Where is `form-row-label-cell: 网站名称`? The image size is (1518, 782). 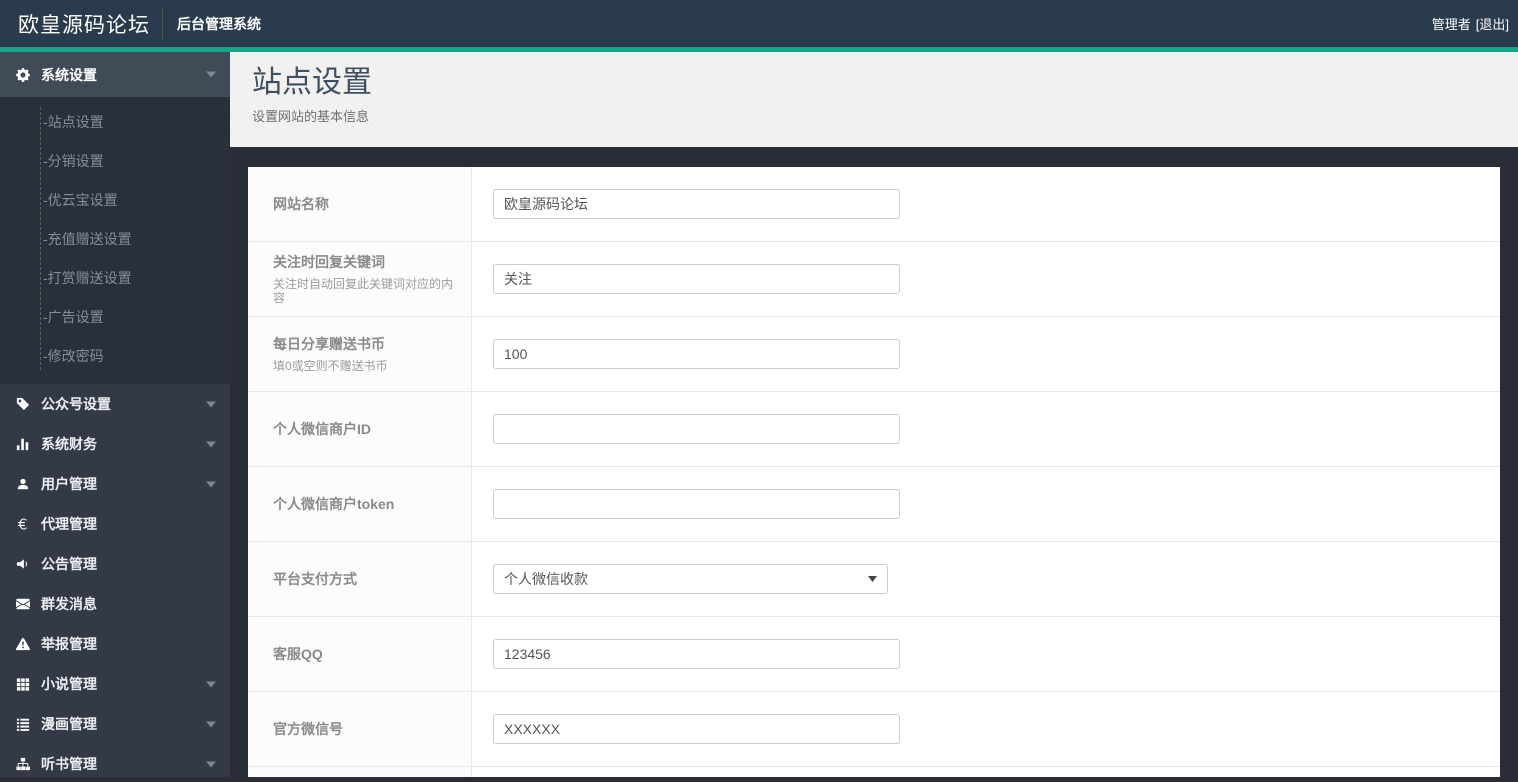
form-row-label-cell: 网站名称 is located at coordinates (360, 204).